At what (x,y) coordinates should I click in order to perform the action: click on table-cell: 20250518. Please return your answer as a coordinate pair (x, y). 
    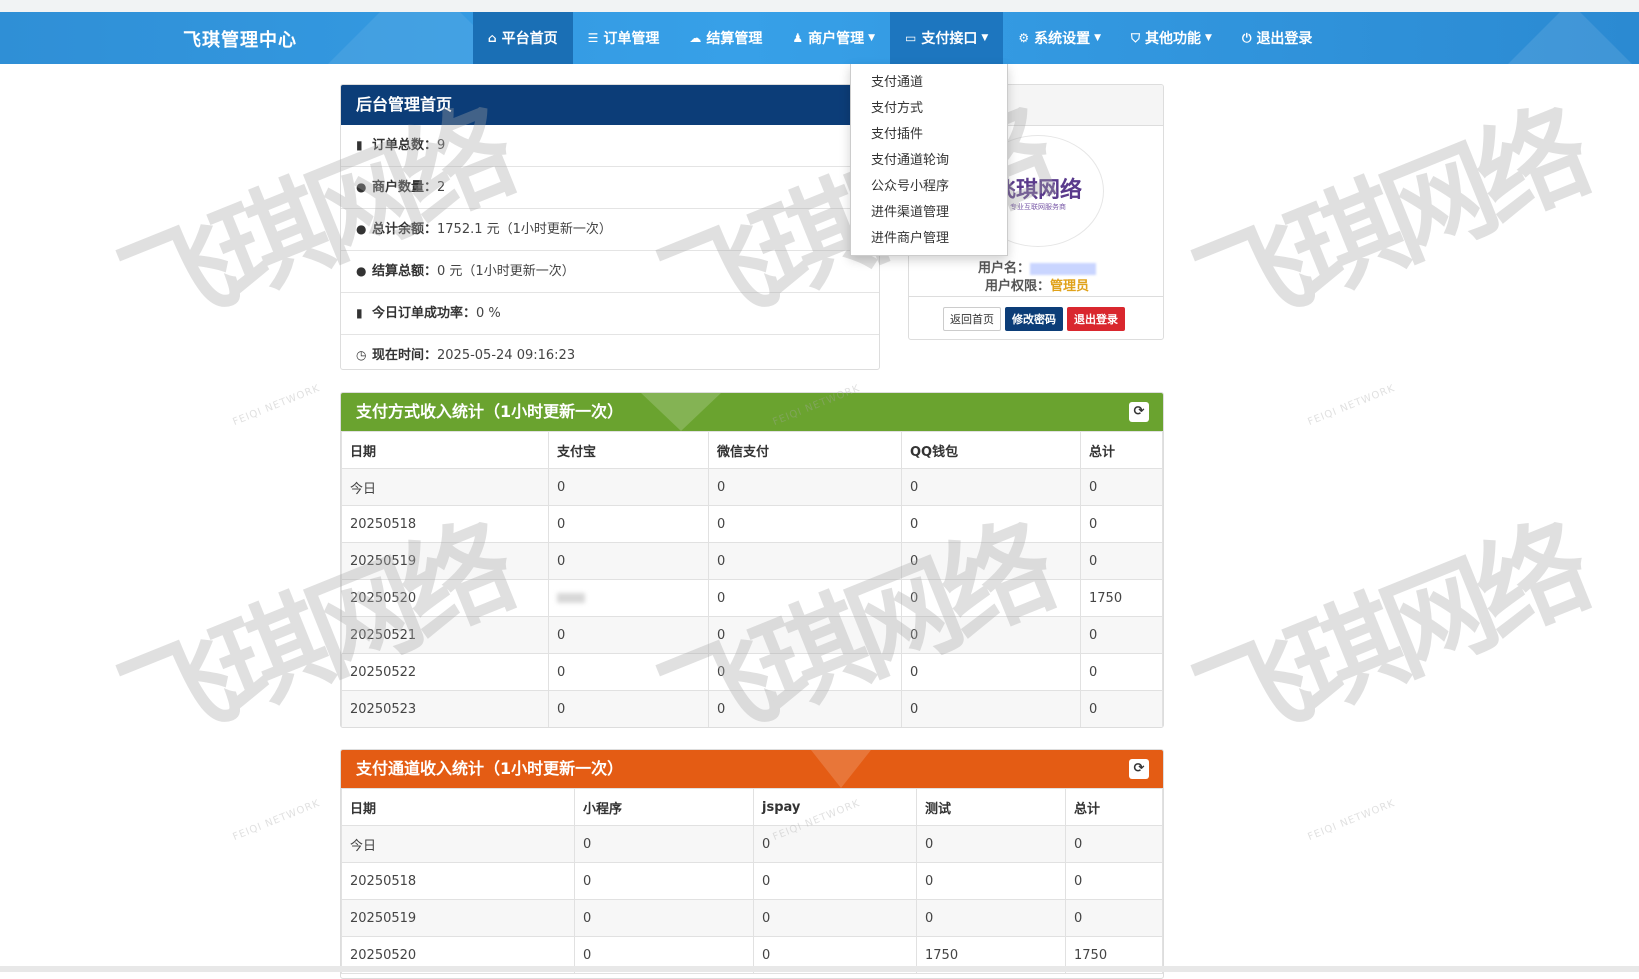
    Looking at the image, I should click on (445, 524).